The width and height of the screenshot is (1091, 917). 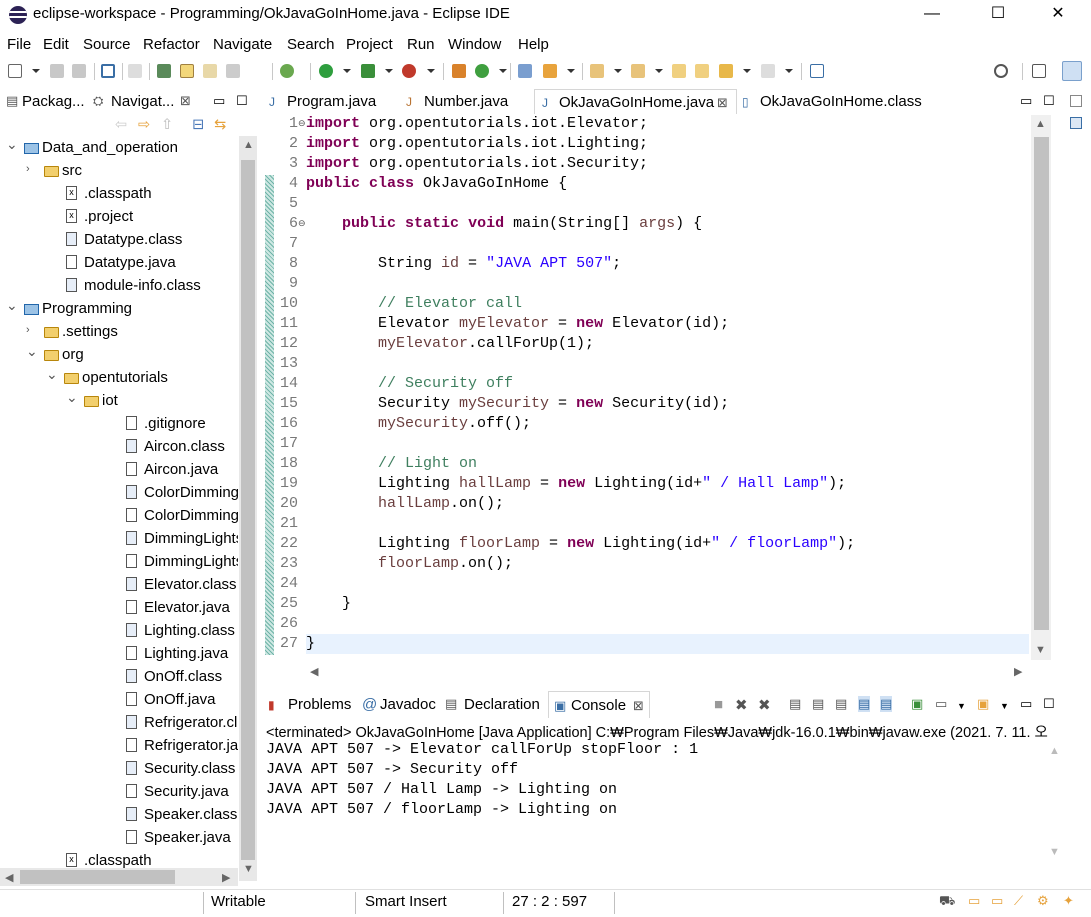 I want to click on display-console-icon: ▭, so click(x=941, y=704).